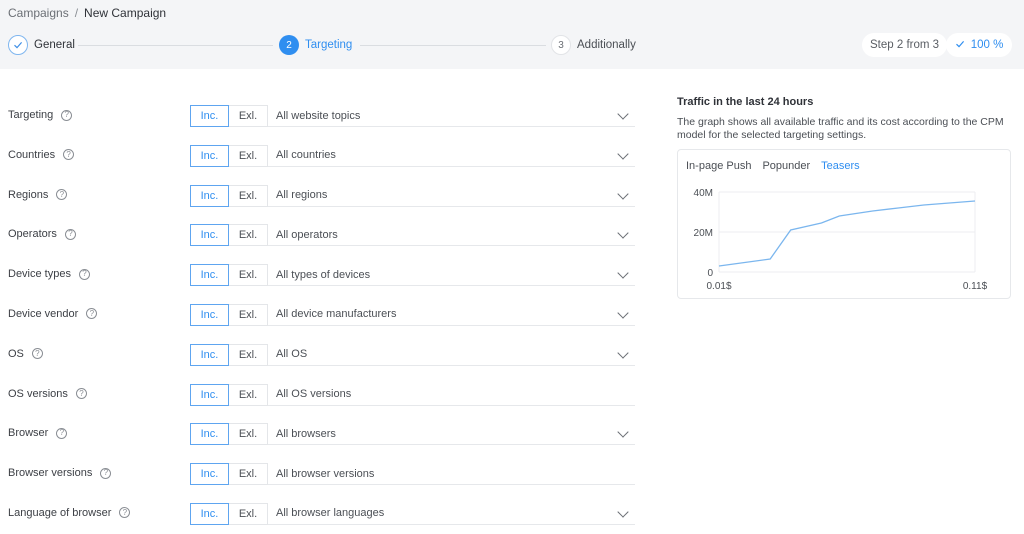 This screenshot has height=534, width=1024. I want to click on y-tick-label: 0, so click(710, 273).